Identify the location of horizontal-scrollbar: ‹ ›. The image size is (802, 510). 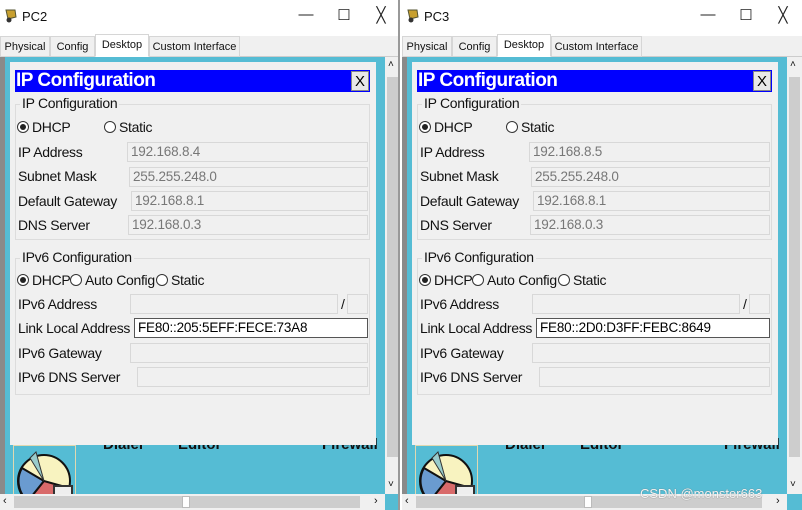
(192, 502).